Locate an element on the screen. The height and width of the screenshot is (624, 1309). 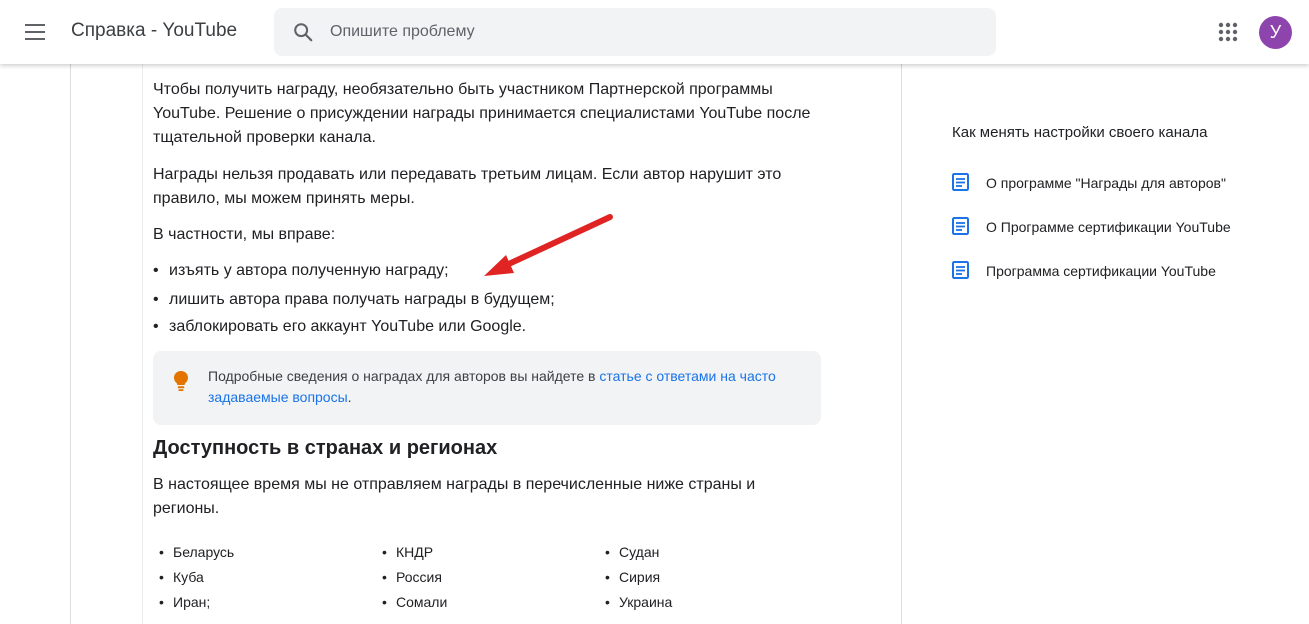
section-heading: Доступность в странах и регионах is located at coordinates (325, 448).